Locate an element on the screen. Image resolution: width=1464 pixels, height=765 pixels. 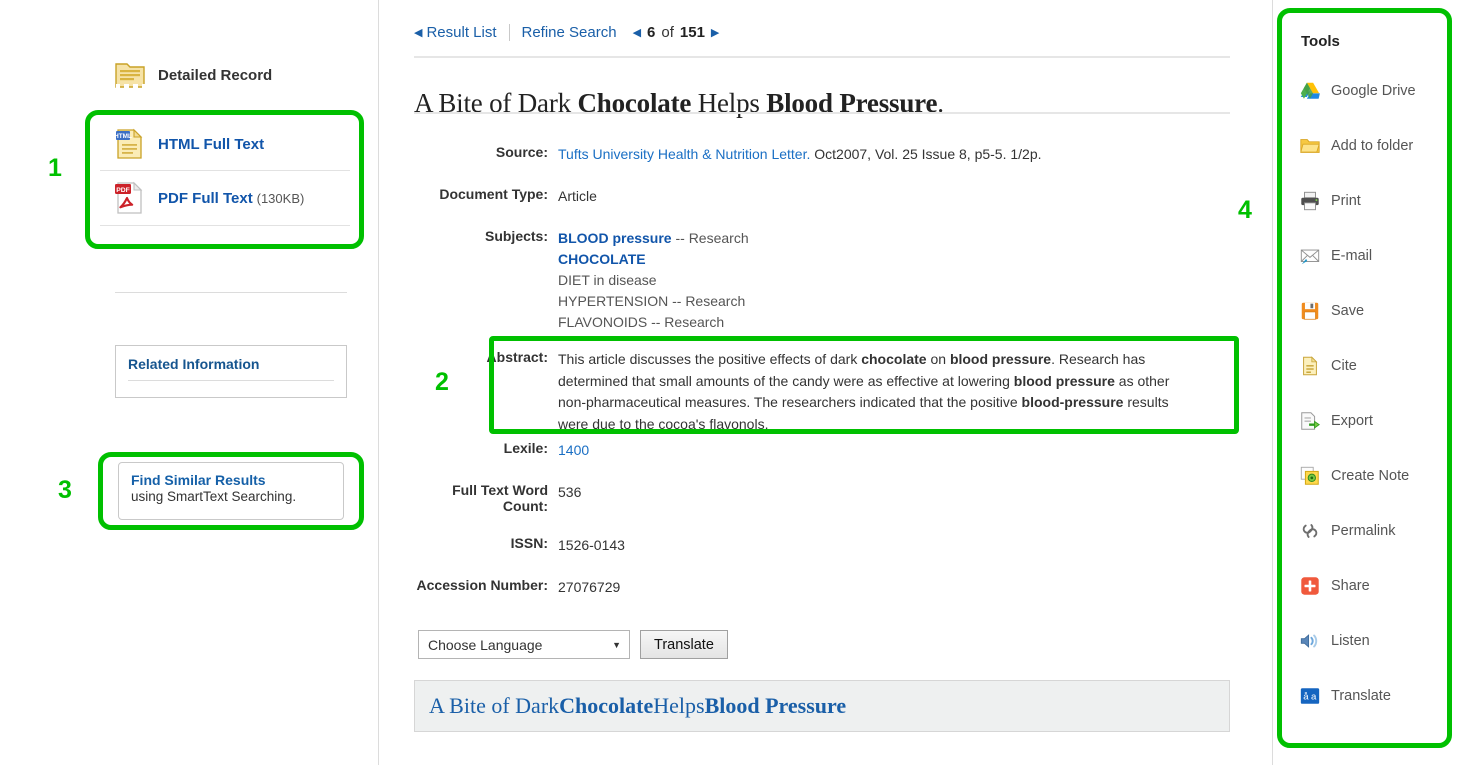
emphasized-text: blood-pressure is located at coordinates (1072, 402).